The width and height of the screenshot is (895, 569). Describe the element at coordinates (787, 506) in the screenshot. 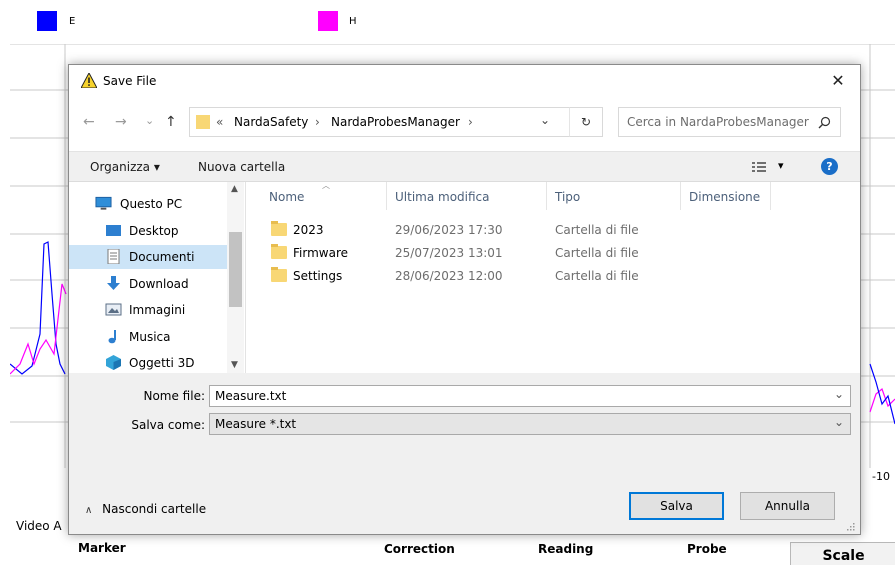

I see `cancel-button: Annulla` at that location.